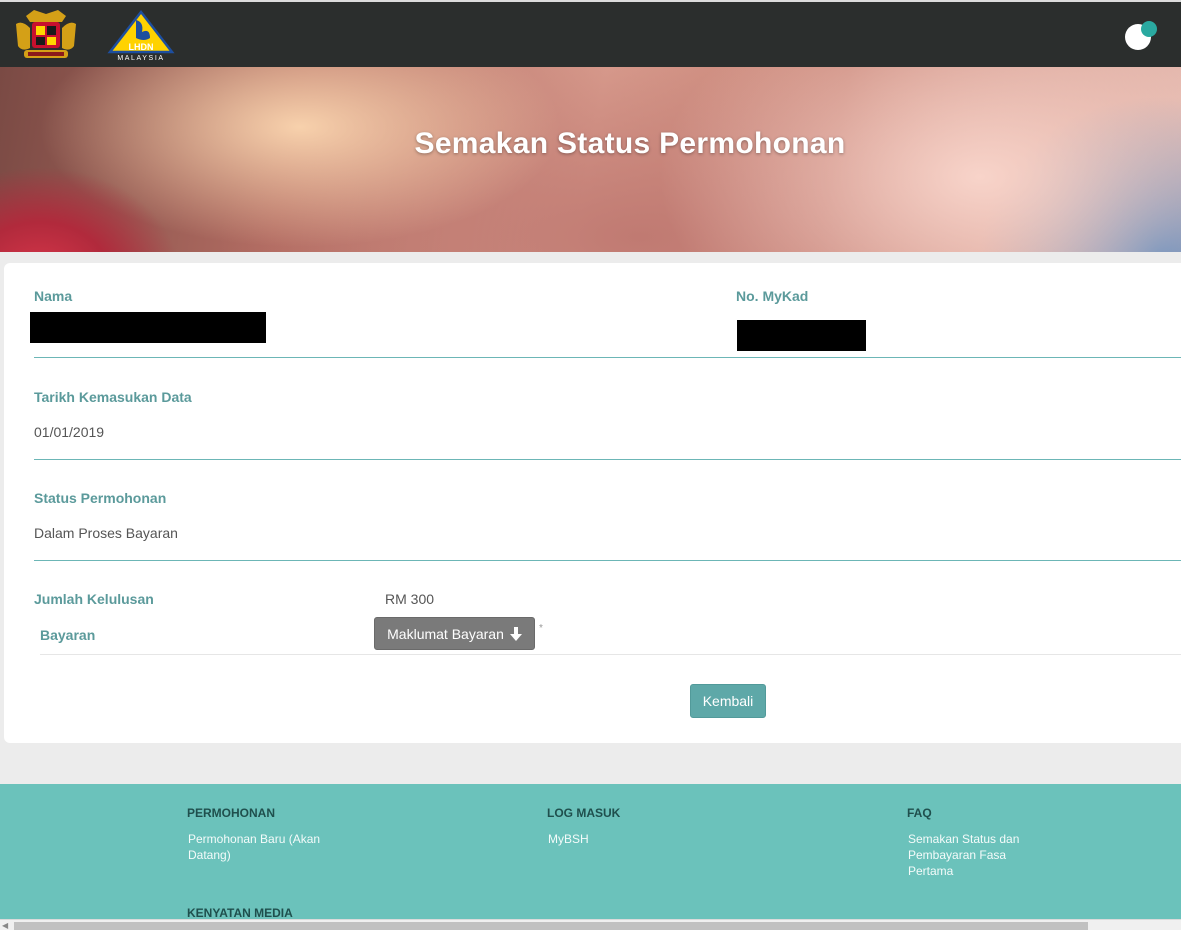 The height and width of the screenshot is (930, 1181). Describe the element at coordinates (410, 599) in the screenshot. I see `amount-value: RM 300` at that location.